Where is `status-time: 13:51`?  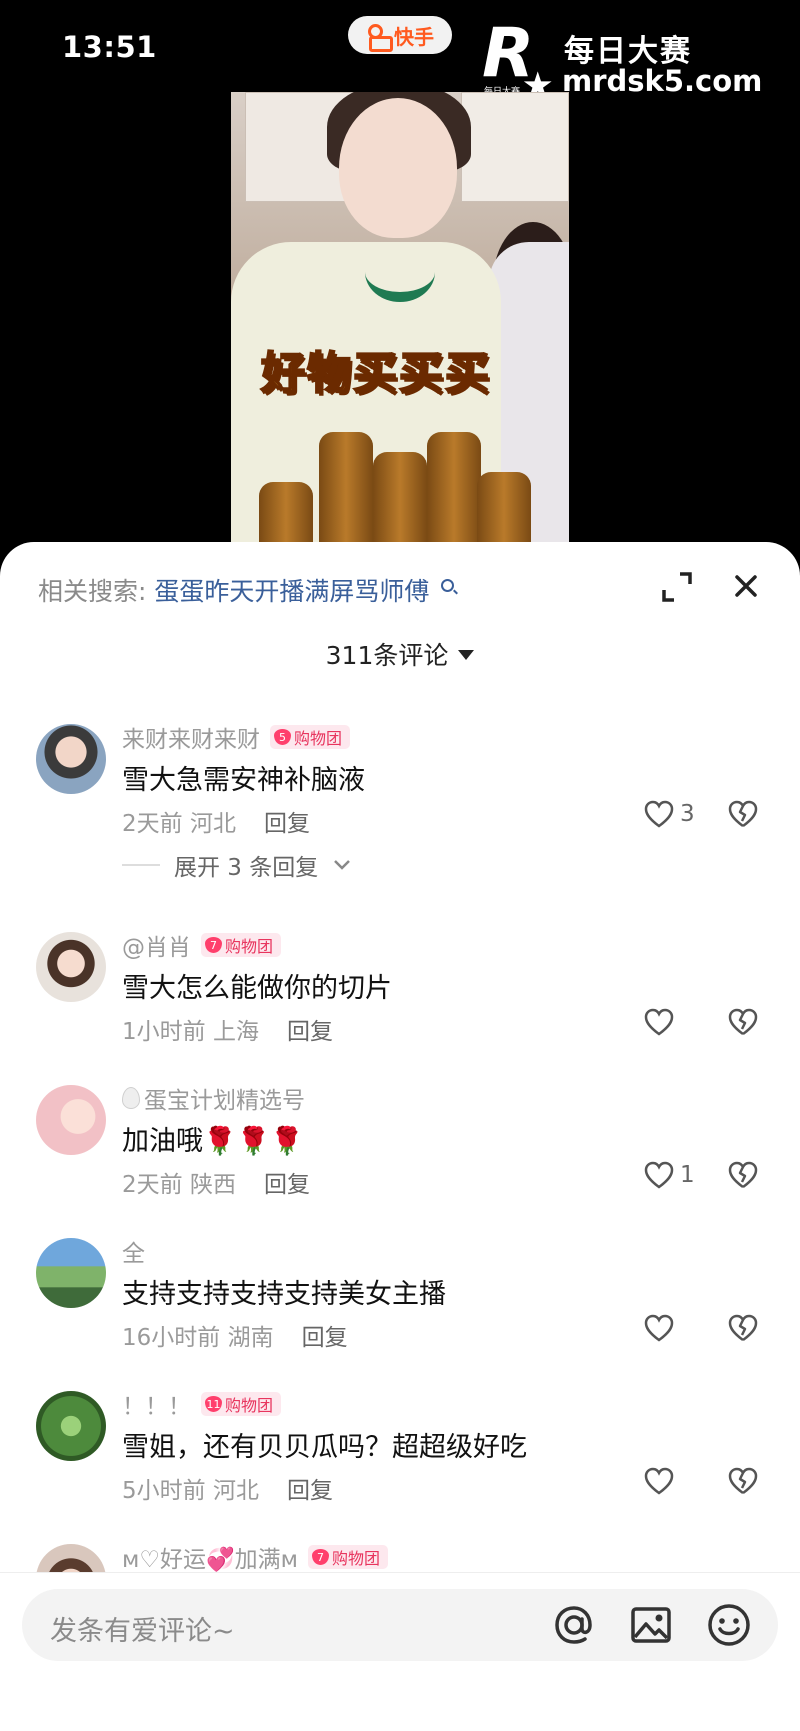
status-time: 13:51 is located at coordinates (109, 47).